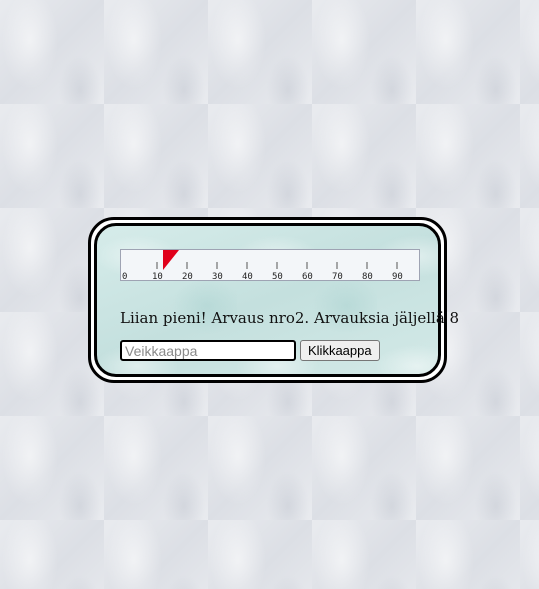 Image resolution: width=539 pixels, height=589 pixels. I want to click on ruler-label: 0, so click(124, 276).